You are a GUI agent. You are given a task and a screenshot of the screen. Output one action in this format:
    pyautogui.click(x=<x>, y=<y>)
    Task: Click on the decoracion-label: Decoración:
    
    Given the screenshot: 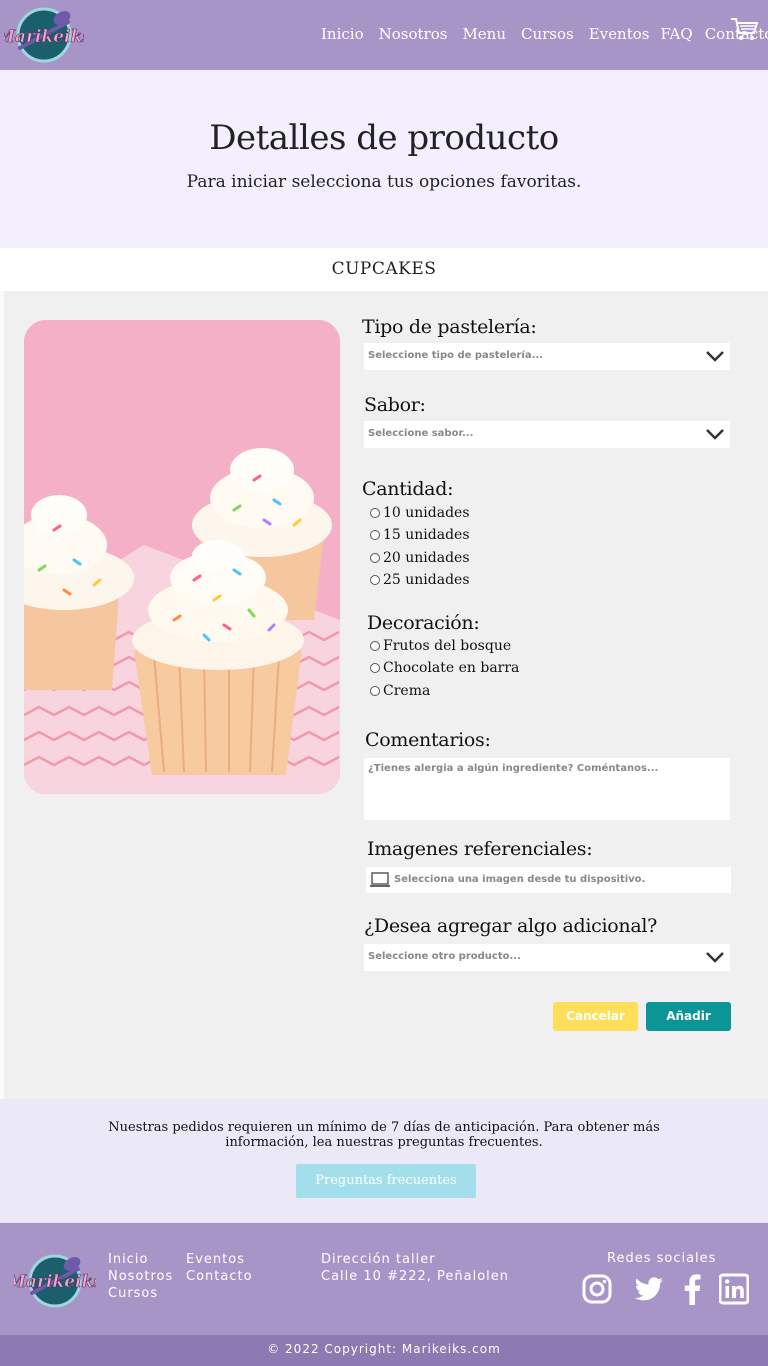 What is the action you would take?
    pyautogui.click(x=423, y=623)
    